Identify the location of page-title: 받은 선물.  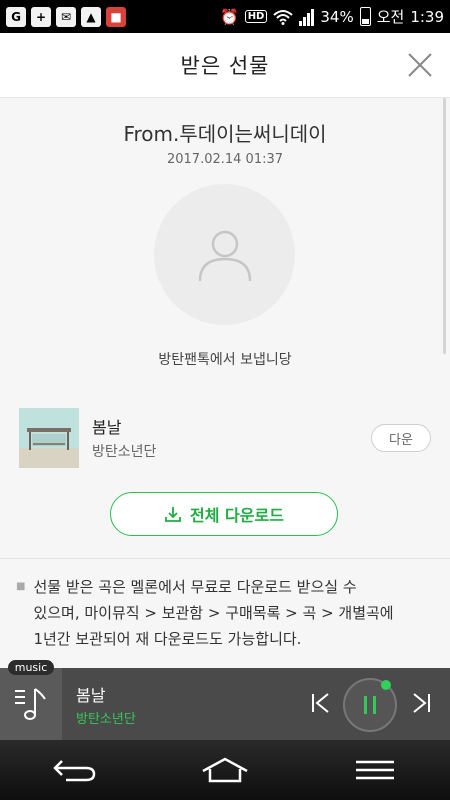
(225, 66).